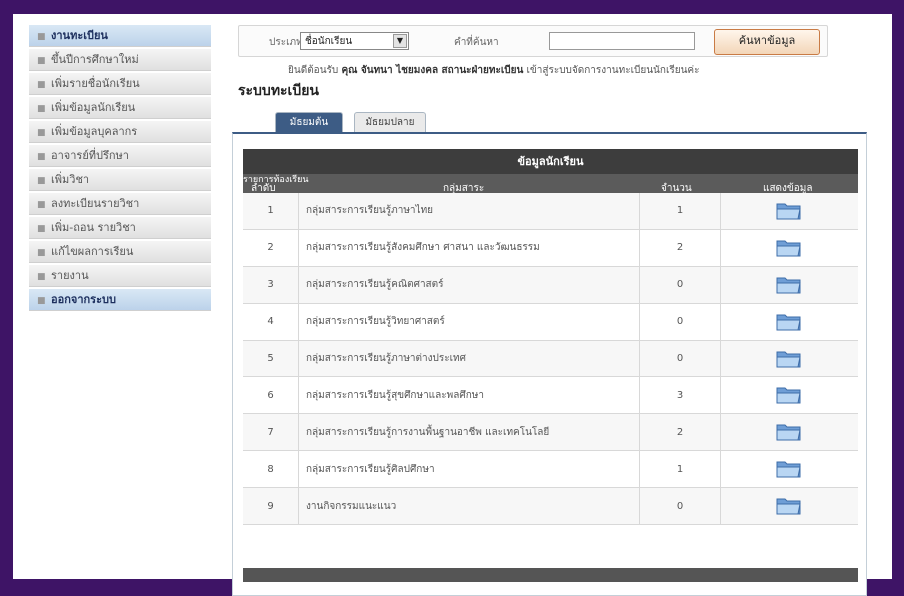 The width and height of the screenshot is (904, 596). I want to click on sidebar-item: ■ ขึ้นปีการศึกษาใหม่, so click(120, 60).